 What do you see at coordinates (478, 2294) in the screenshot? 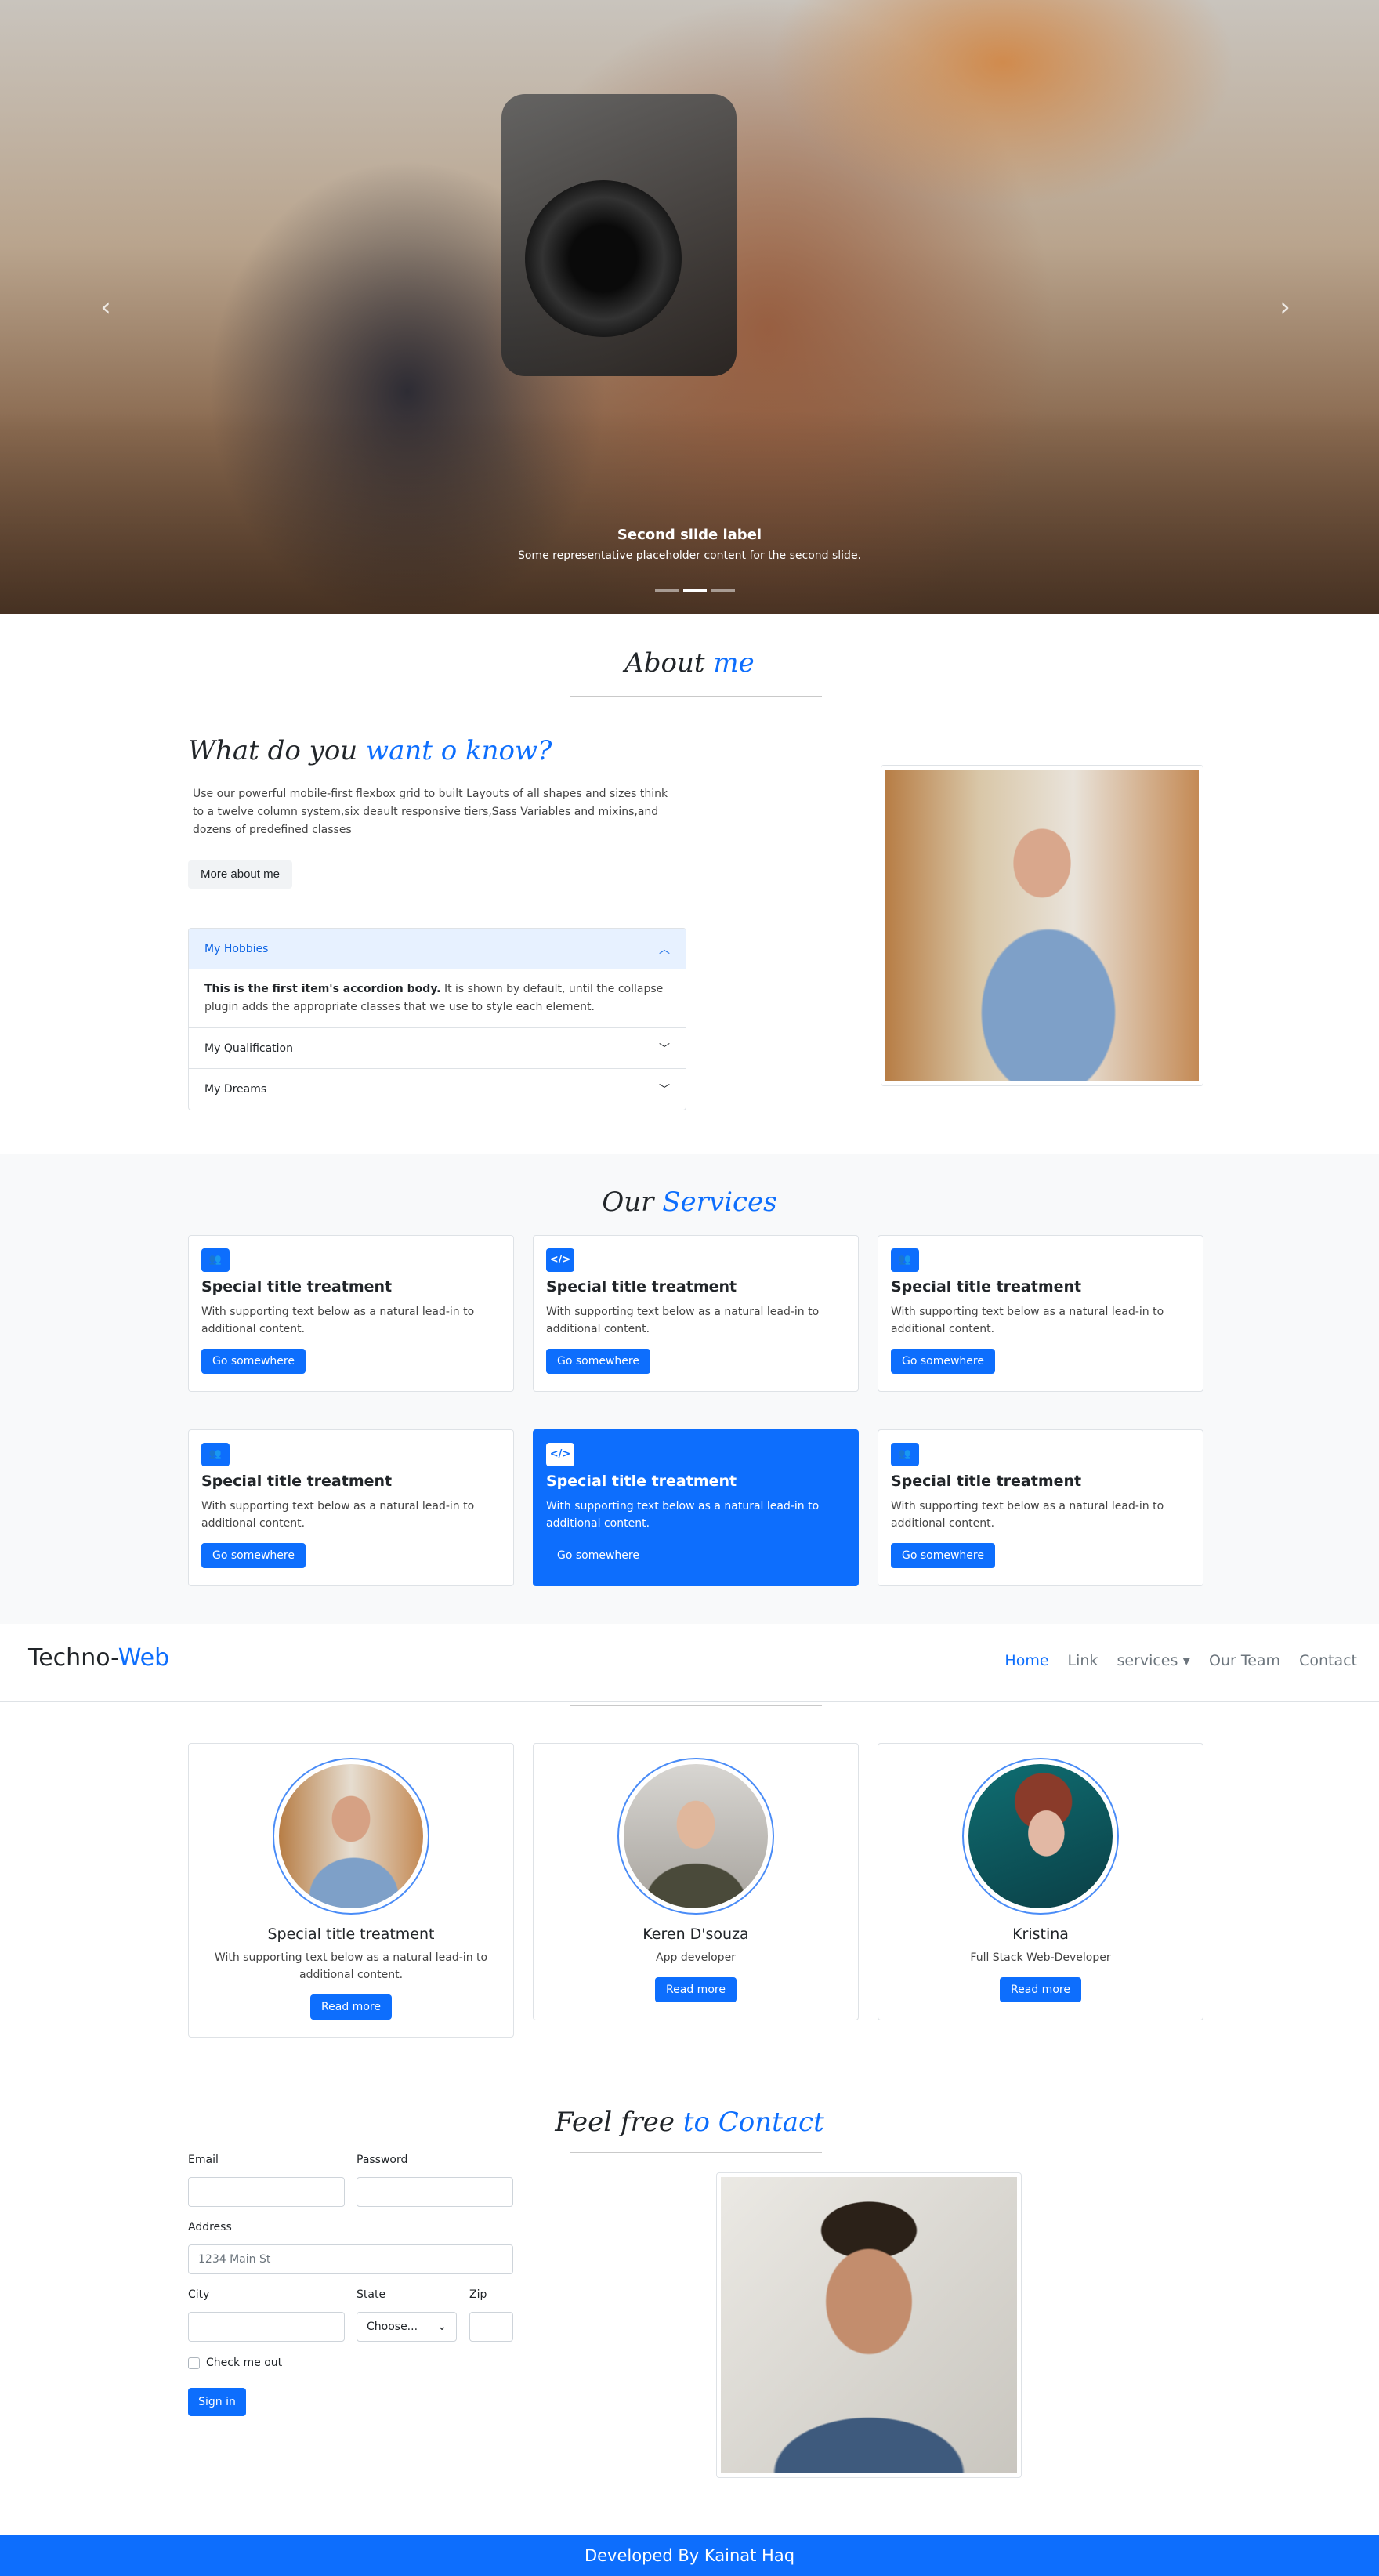
I see `zip-label: Zip` at bounding box center [478, 2294].